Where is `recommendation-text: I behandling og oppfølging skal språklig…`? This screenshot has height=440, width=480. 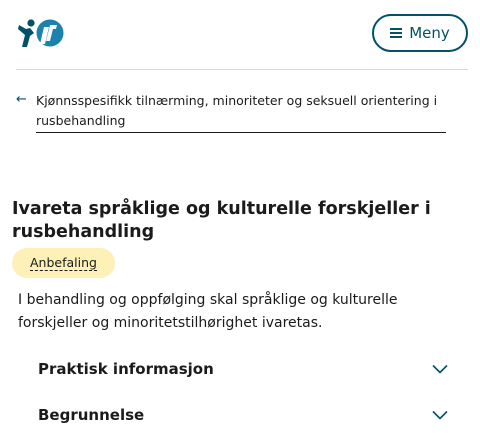
recommendation-text: I behandling og oppfølging skal språklig… is located at coordinates (208, 311).